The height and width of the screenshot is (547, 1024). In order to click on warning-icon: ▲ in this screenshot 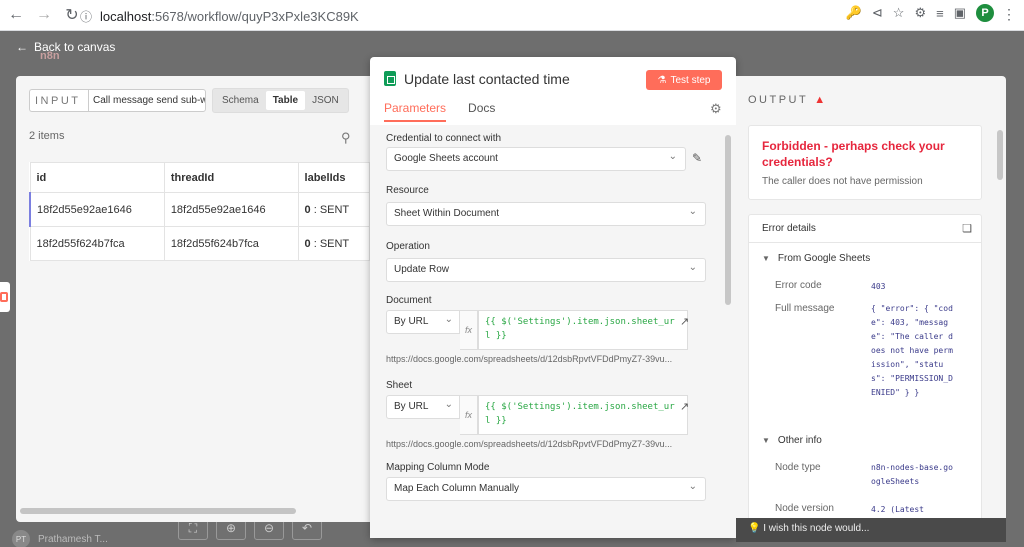, I will do `click(820, 100)`.